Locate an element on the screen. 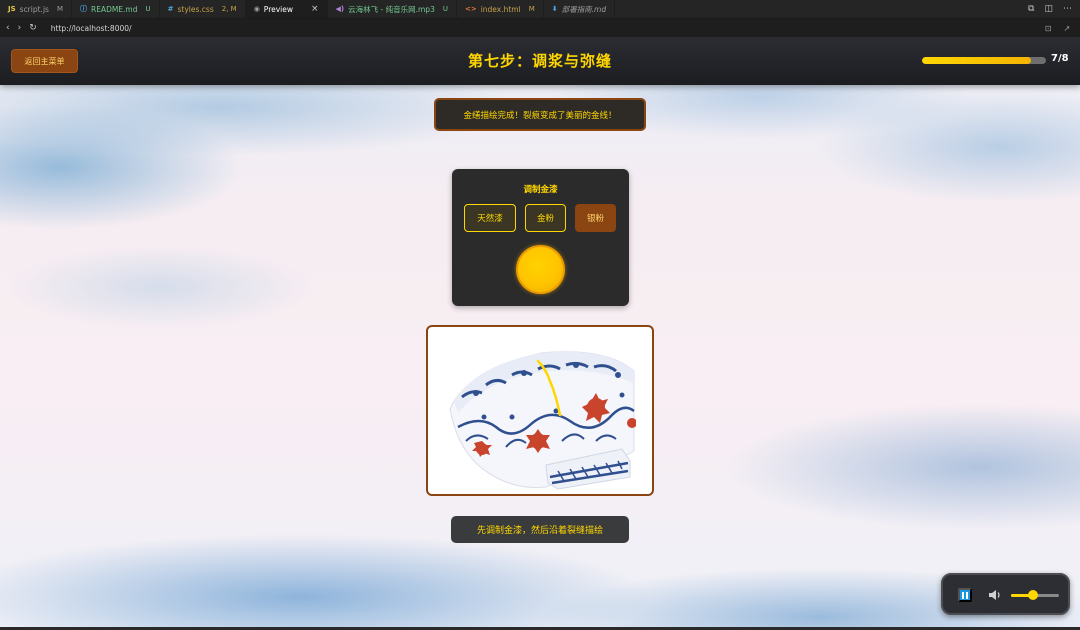  tab-index-html: <> index.html M is located at coordinates (500, 9).